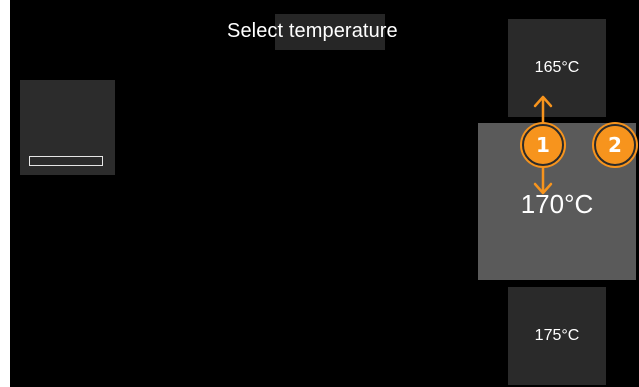 The height and width of the screenshot is (387, 639). I want to click on temperature-option-lower-label: 175°C, so click(557, 335).